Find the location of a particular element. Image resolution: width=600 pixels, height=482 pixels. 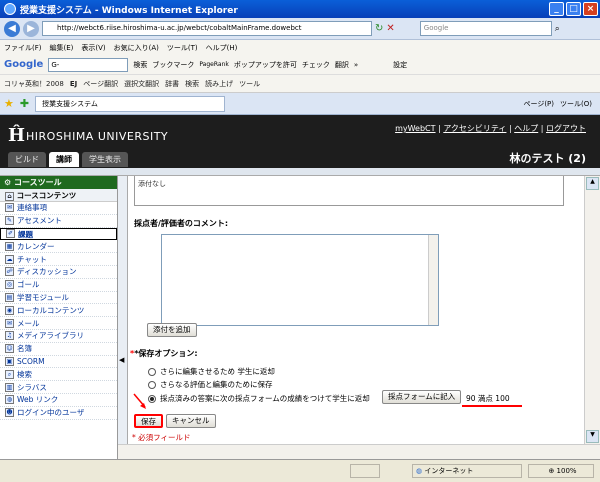

refresh-icon: ↻ is located at coordinates (379, 28).